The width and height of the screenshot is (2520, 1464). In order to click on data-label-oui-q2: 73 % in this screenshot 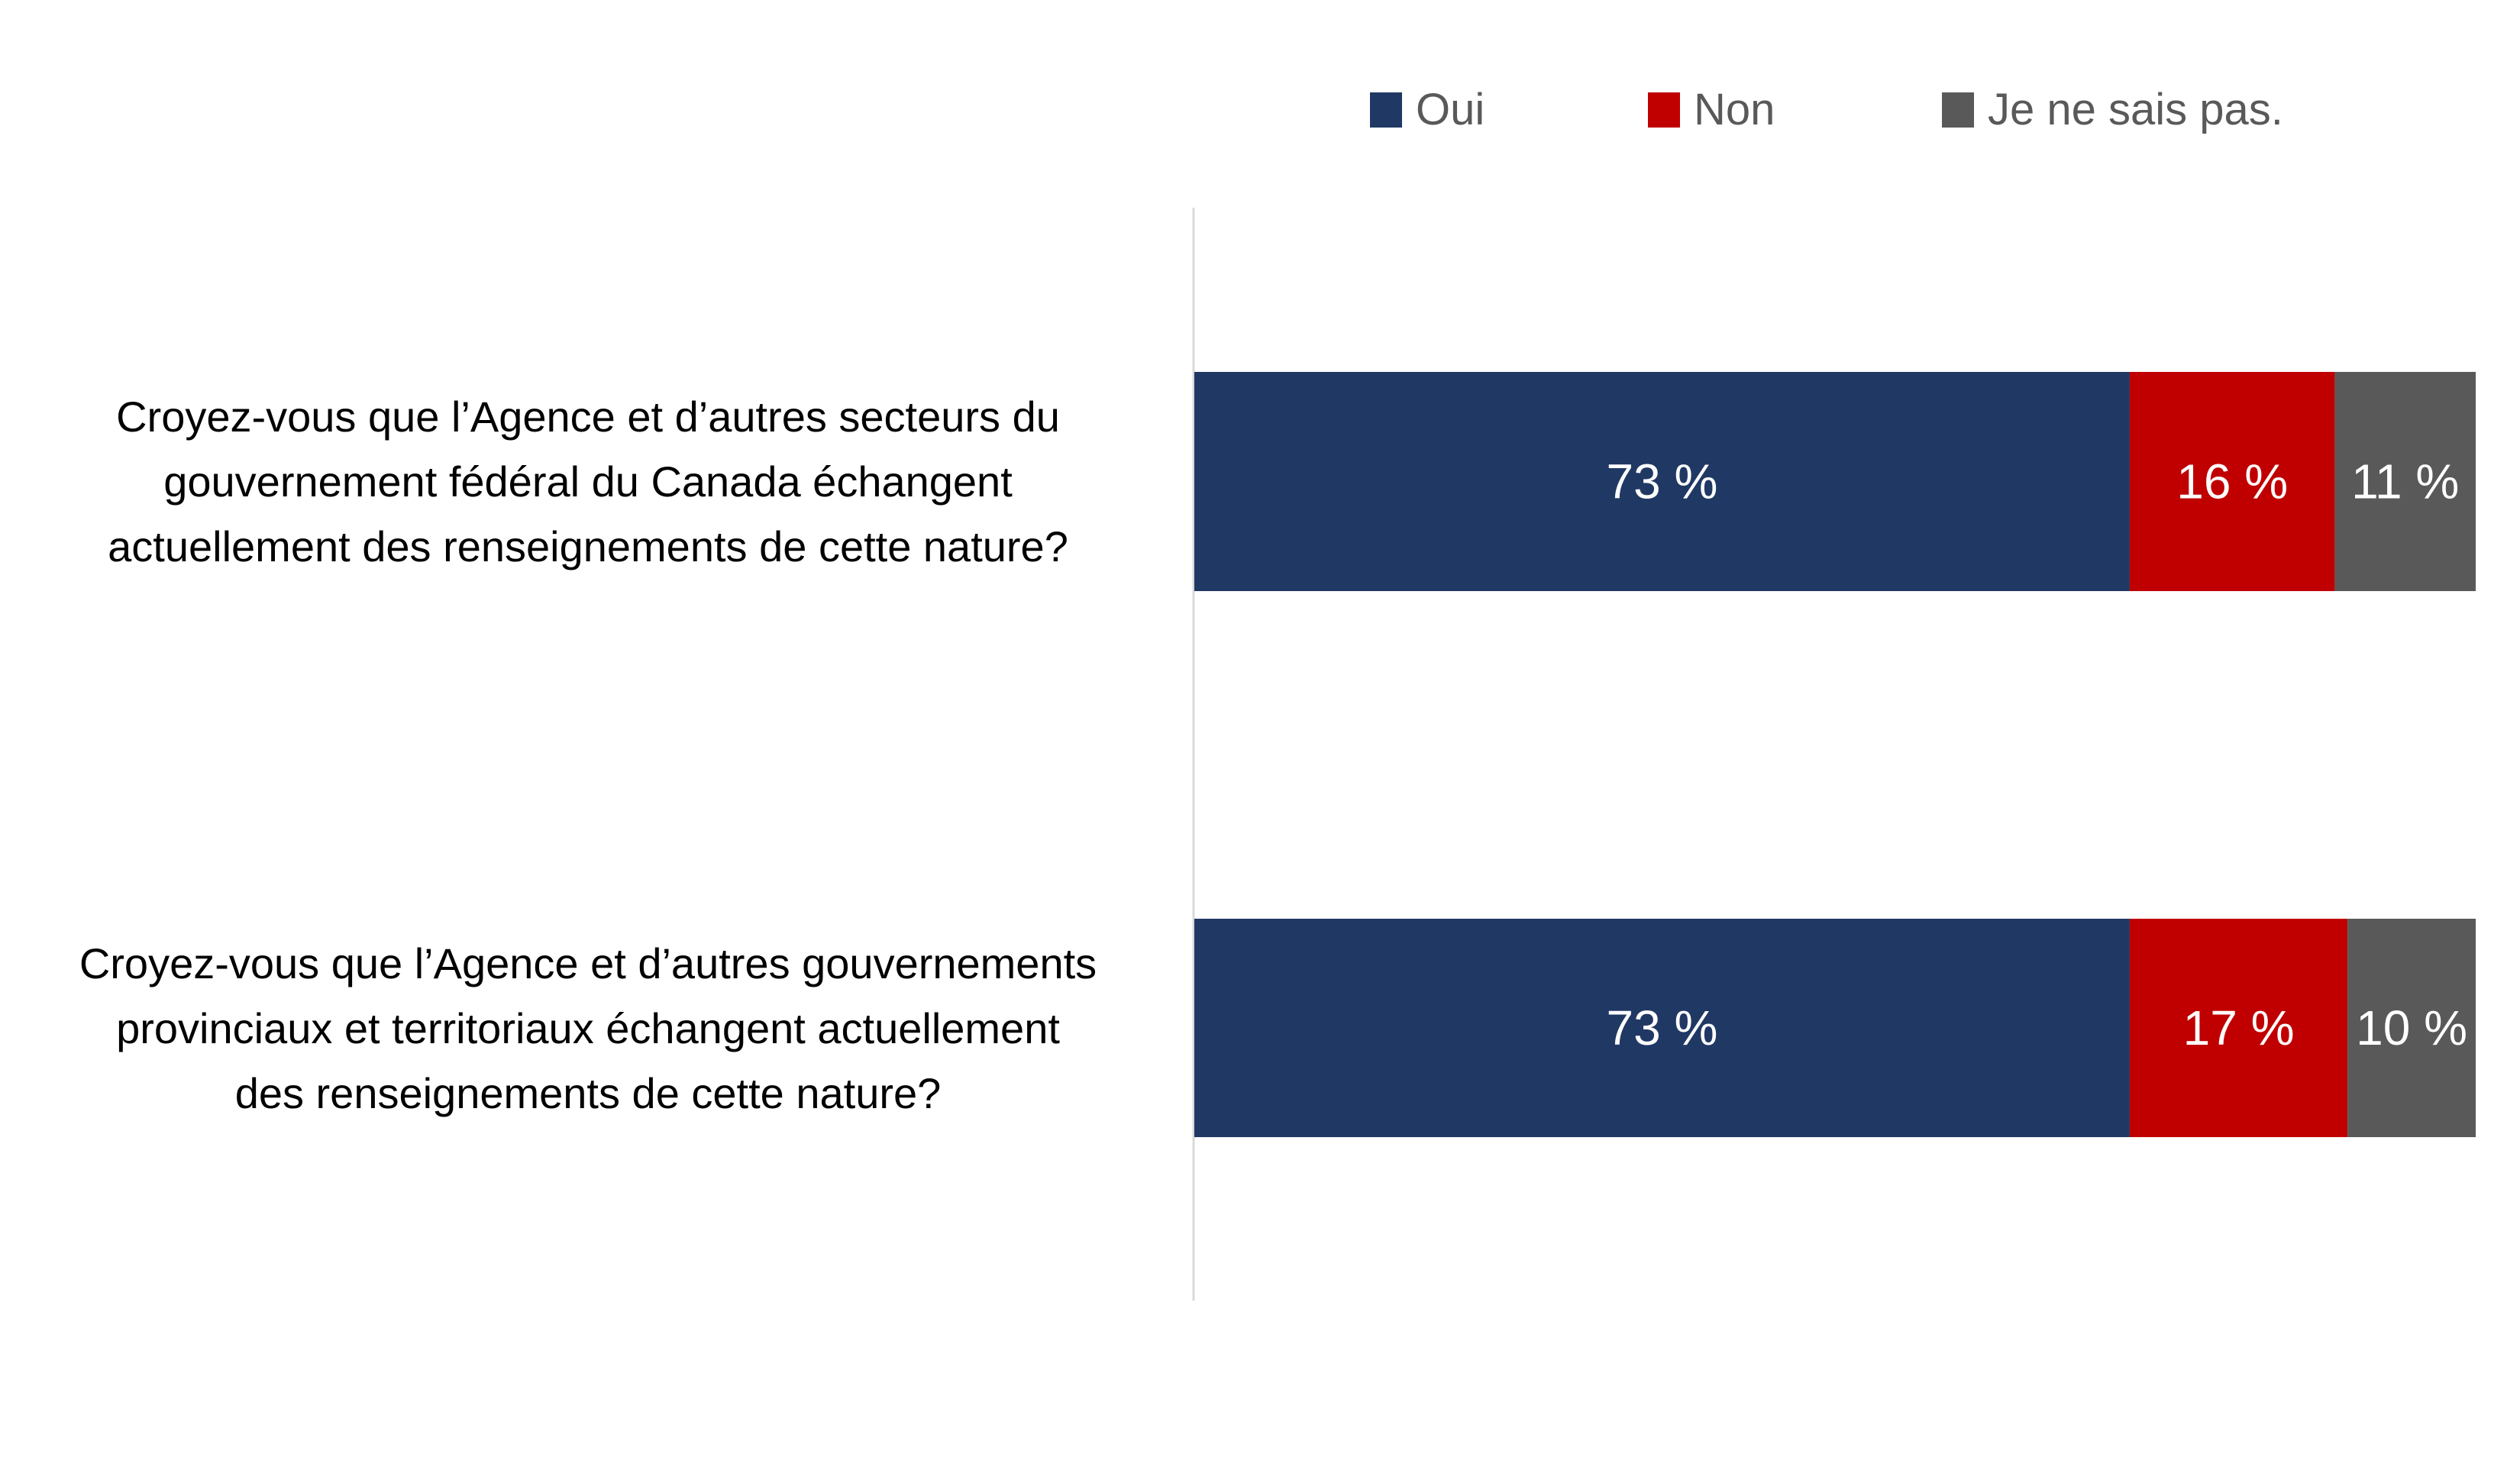, I will do `click(1663, 1027)`.